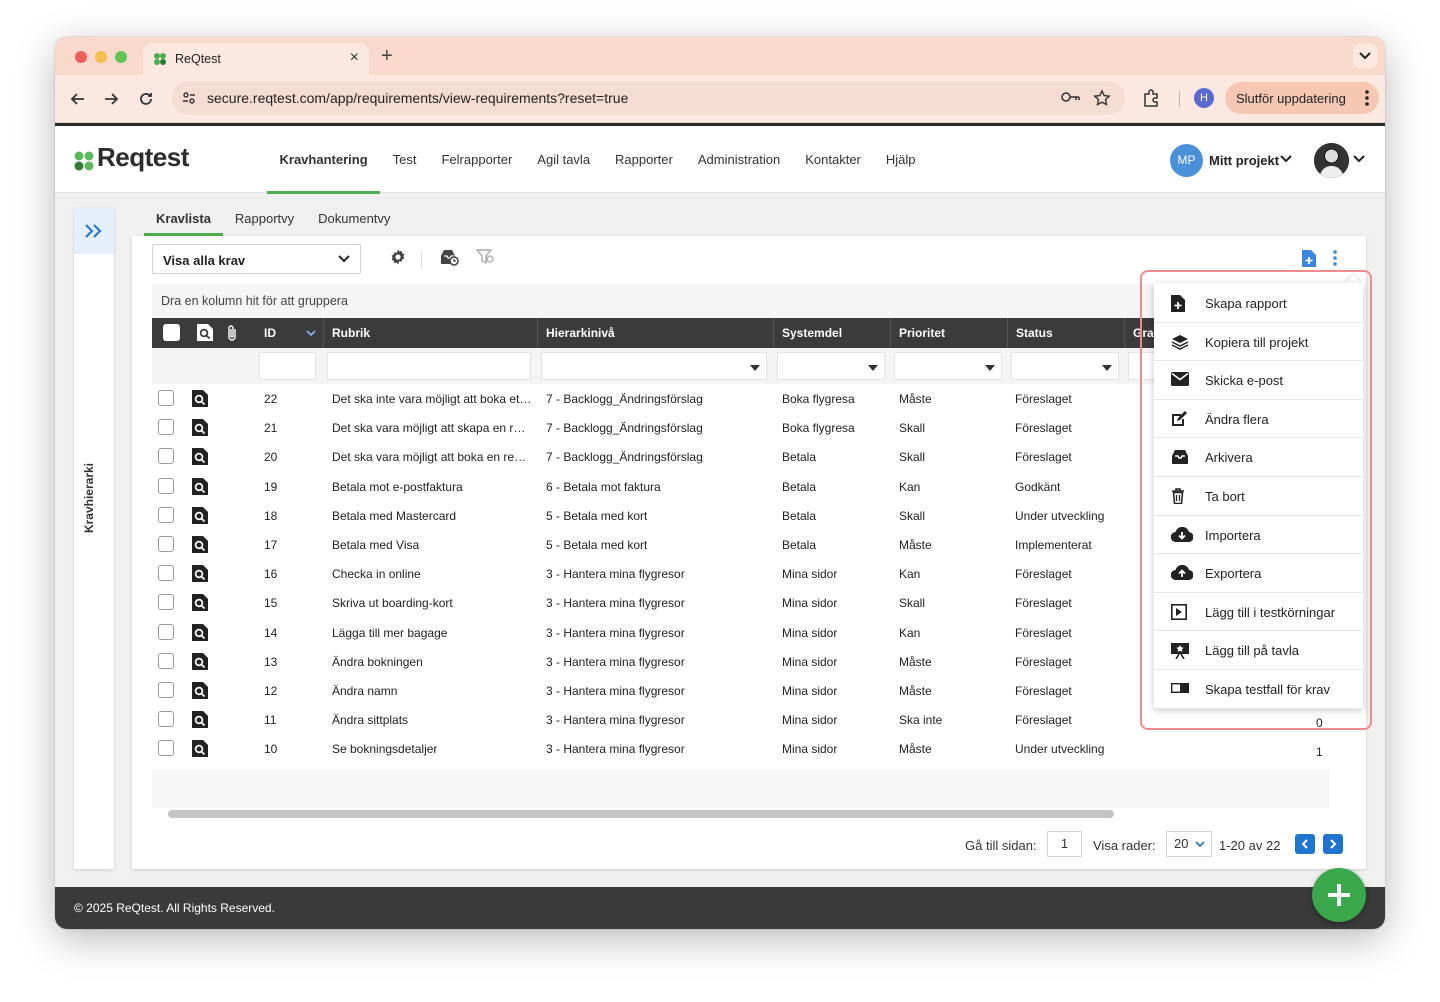 Image resolution: width=1440 pixels, height=1002 pixels. What do you see at coordinates (1331, 160) in the screenshot?
I see `user-avatar` at bounding box center [1331, 160].